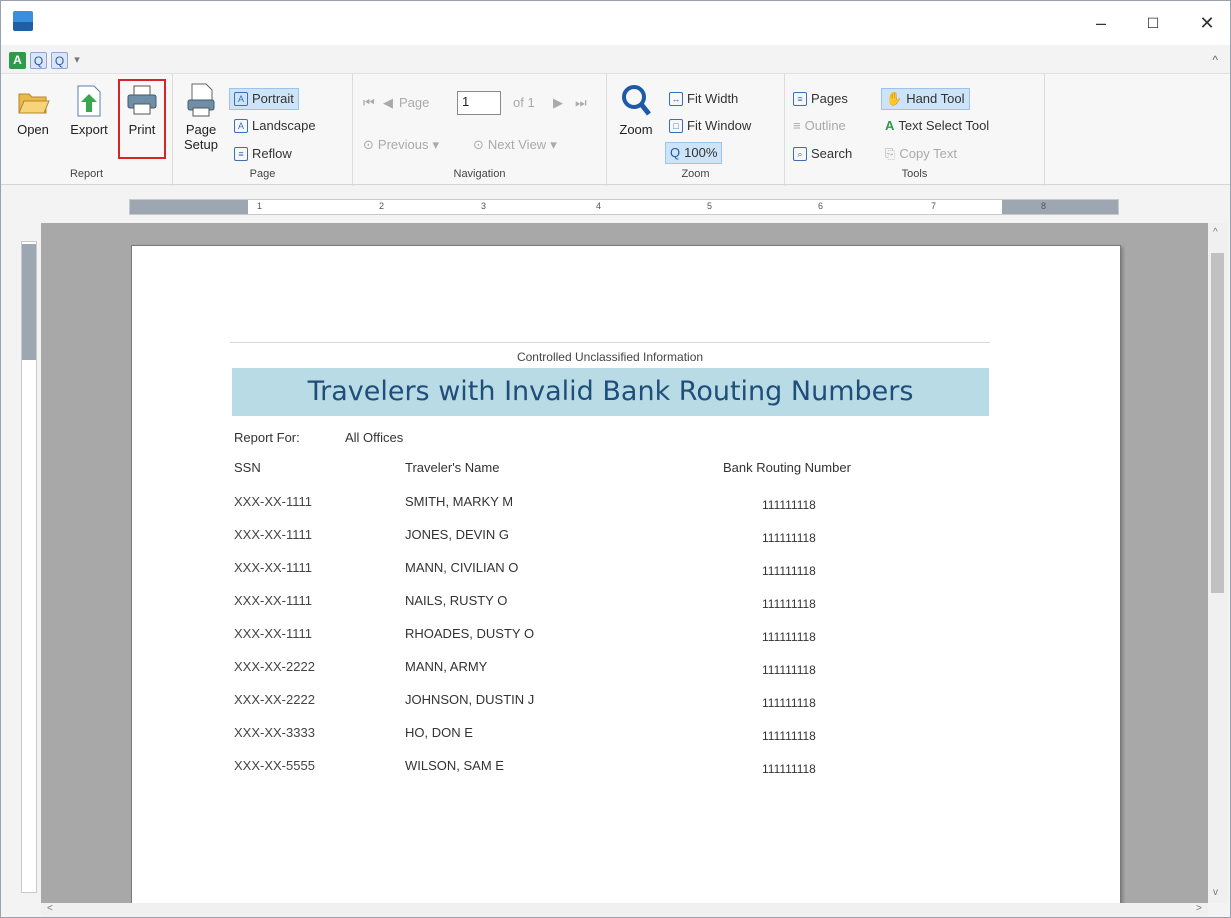 This screenshot has width=1231, height=918. I want to click on export-label: Export, so click(89, 129).